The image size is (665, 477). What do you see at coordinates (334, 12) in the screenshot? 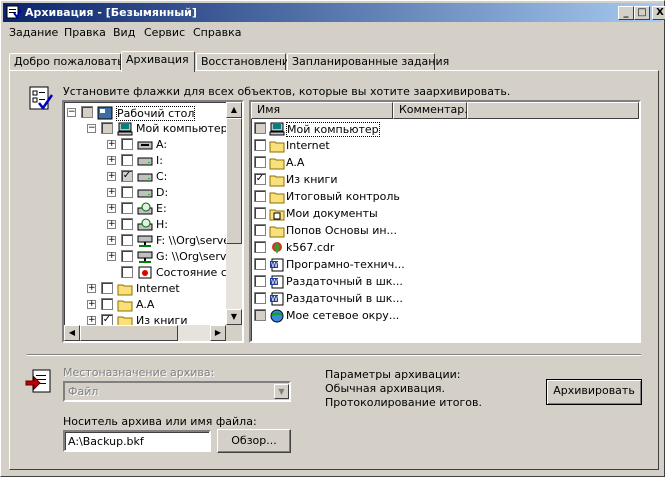
I see `title-bar: Архивация - [Безымянный] _ □ X` at bounding box center [334, 12].